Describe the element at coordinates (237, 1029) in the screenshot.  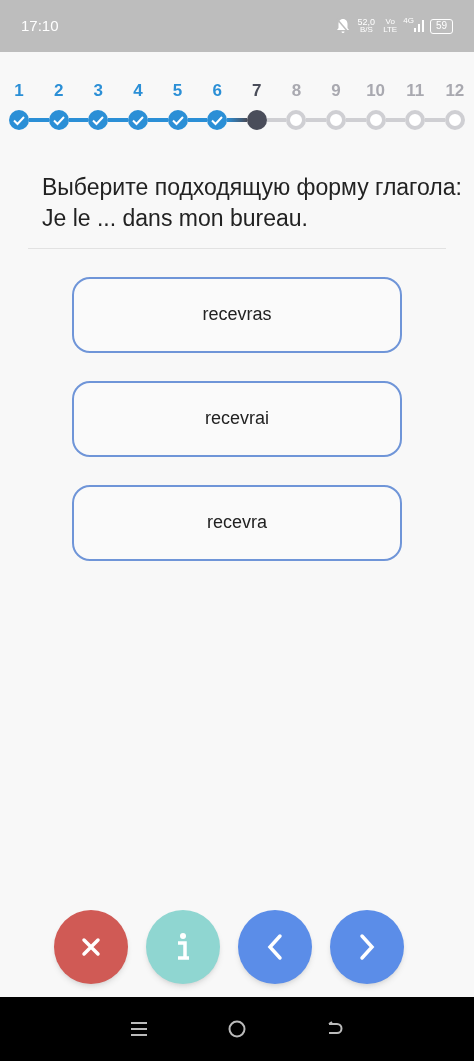
I see `home-icon` at that location.